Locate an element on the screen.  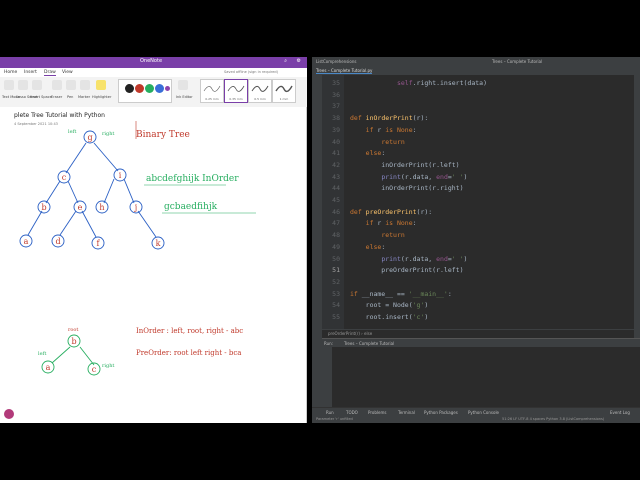
line-number: 45 is located at coordinates (336, 200).